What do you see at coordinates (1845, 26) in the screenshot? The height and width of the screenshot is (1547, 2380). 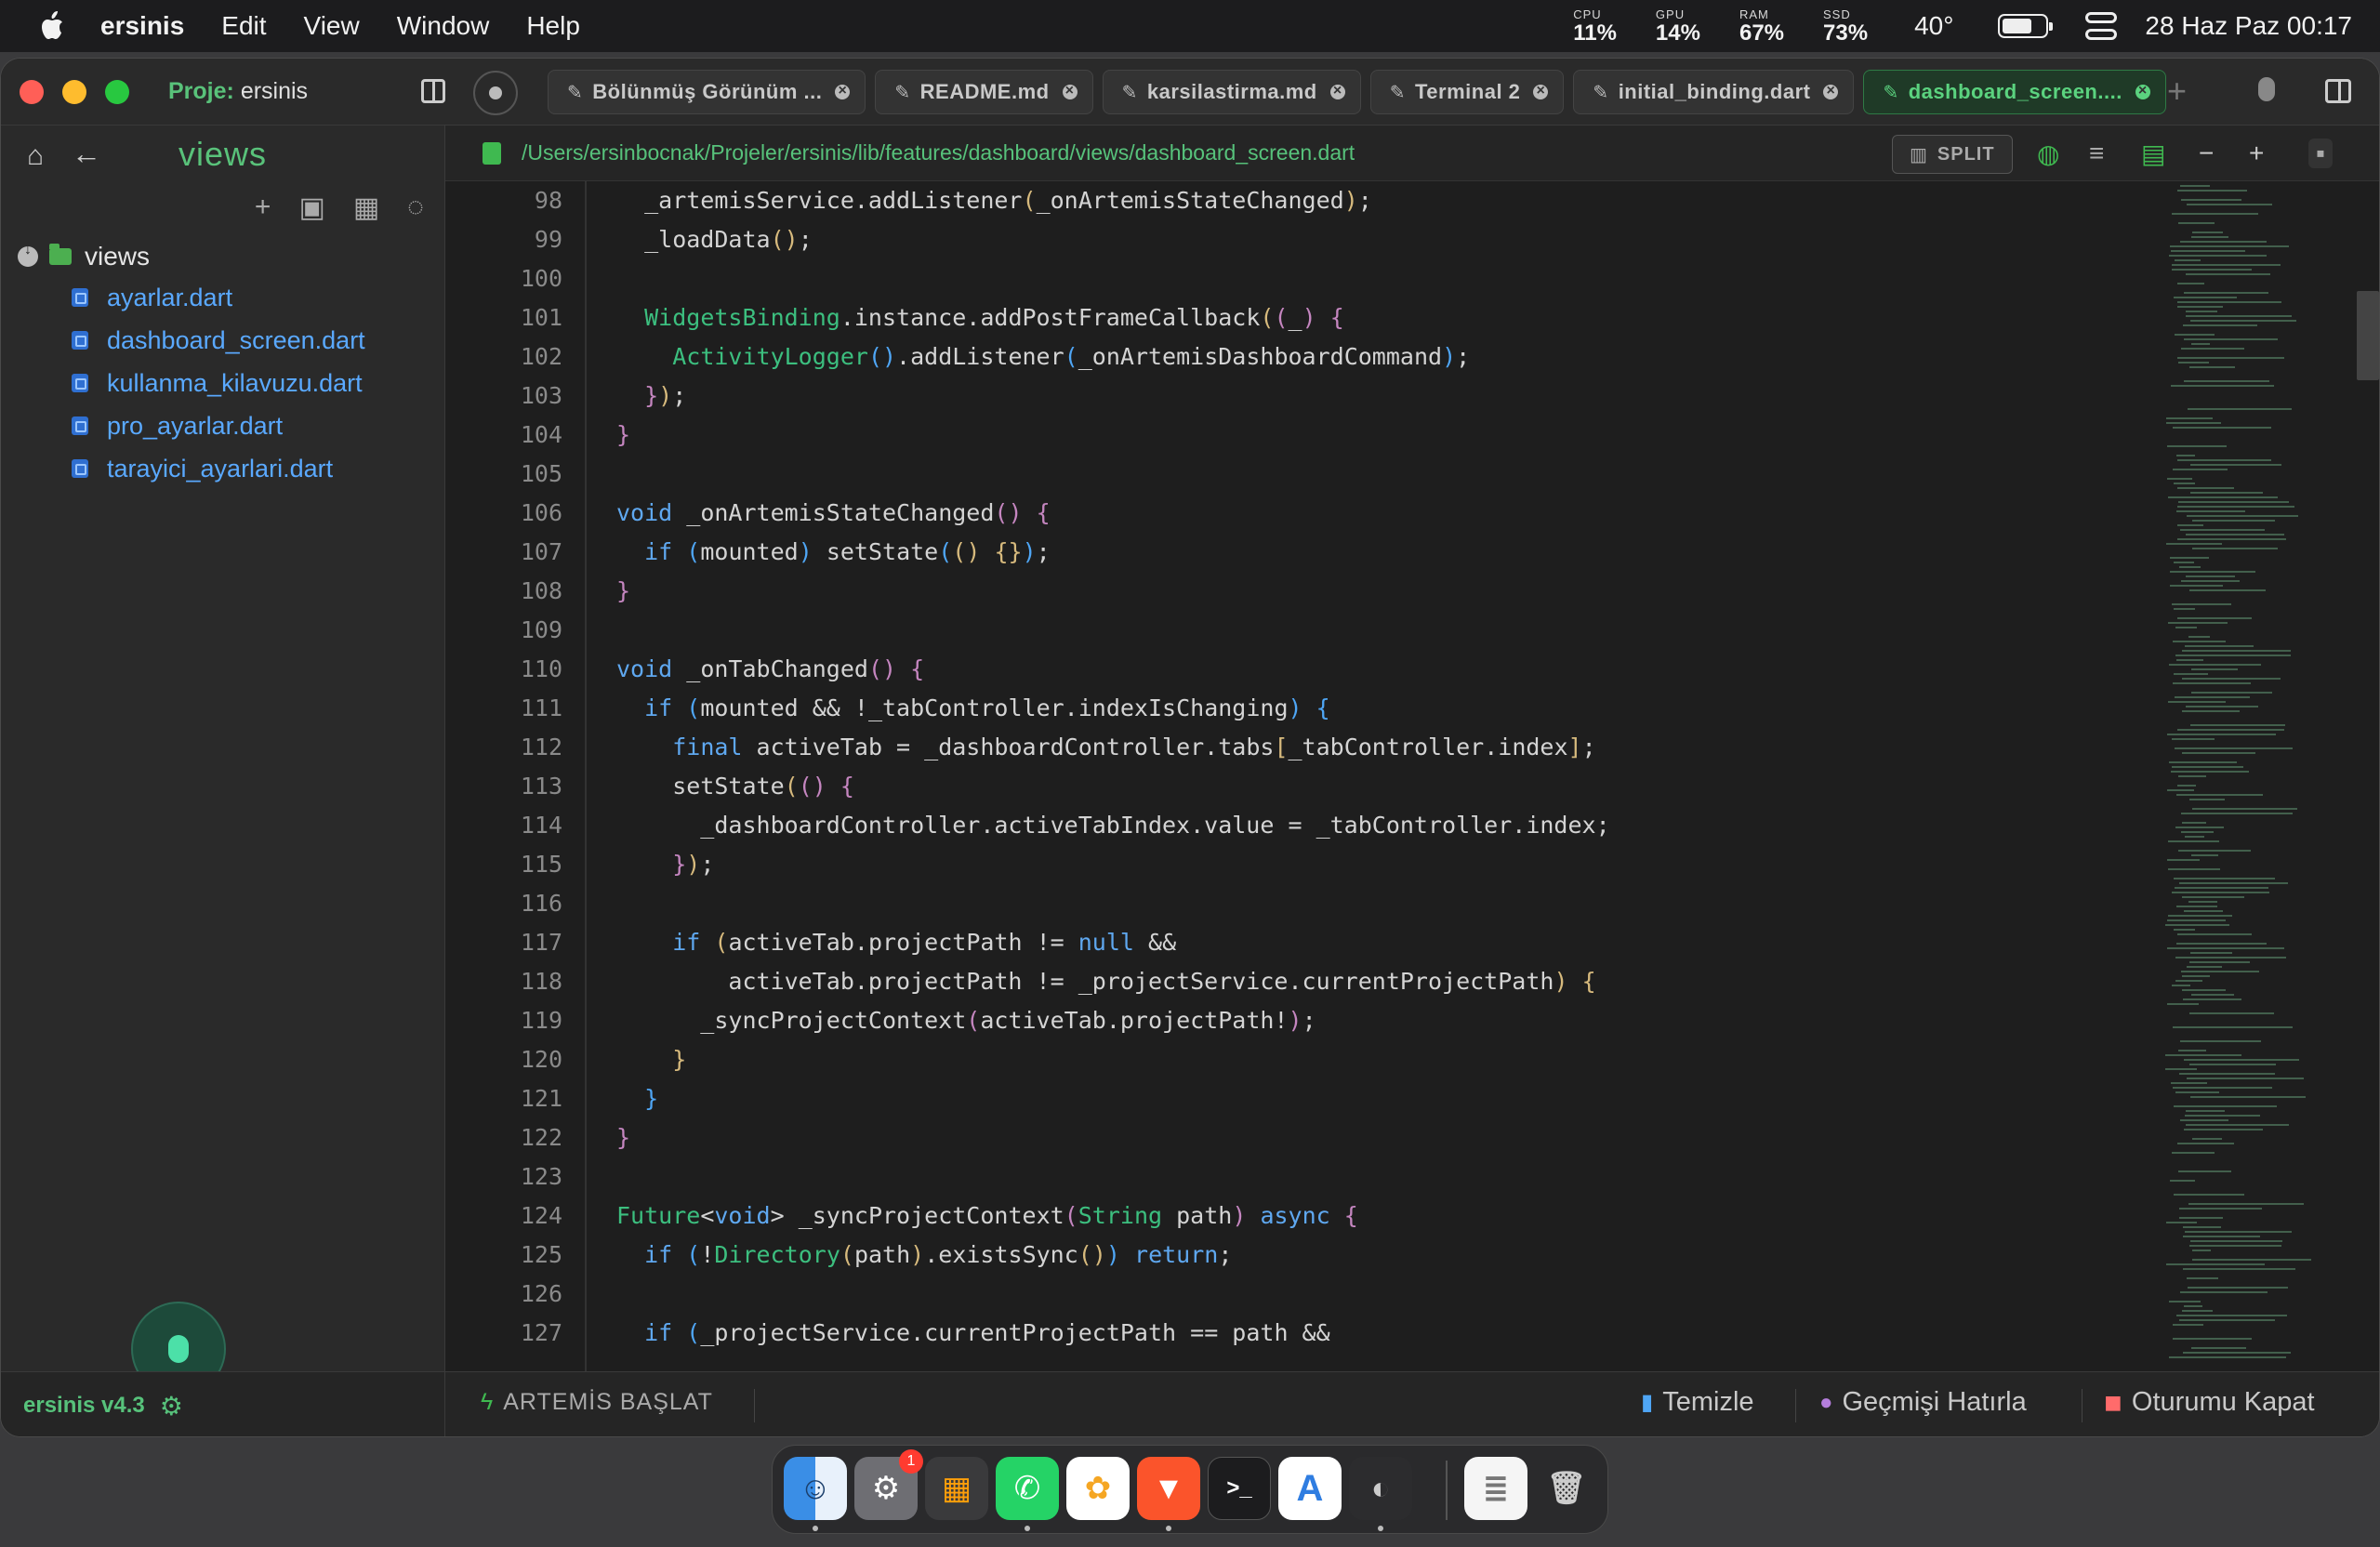 I see `ssd-stat: SSD 73%` at bounding box center [1845, 26].